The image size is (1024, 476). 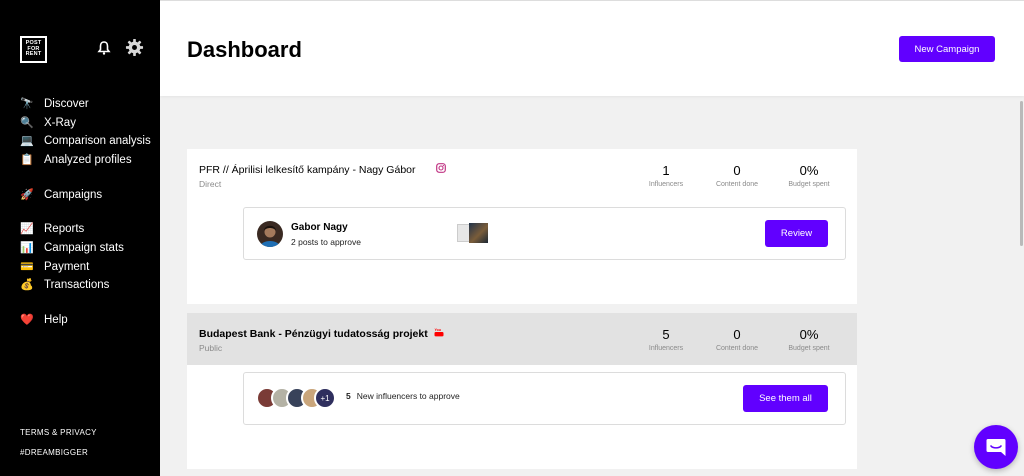 What do you see at coordinates (796, 233) in the screenshot?
I see `review-button: Review` at bounding box center [796, 233].